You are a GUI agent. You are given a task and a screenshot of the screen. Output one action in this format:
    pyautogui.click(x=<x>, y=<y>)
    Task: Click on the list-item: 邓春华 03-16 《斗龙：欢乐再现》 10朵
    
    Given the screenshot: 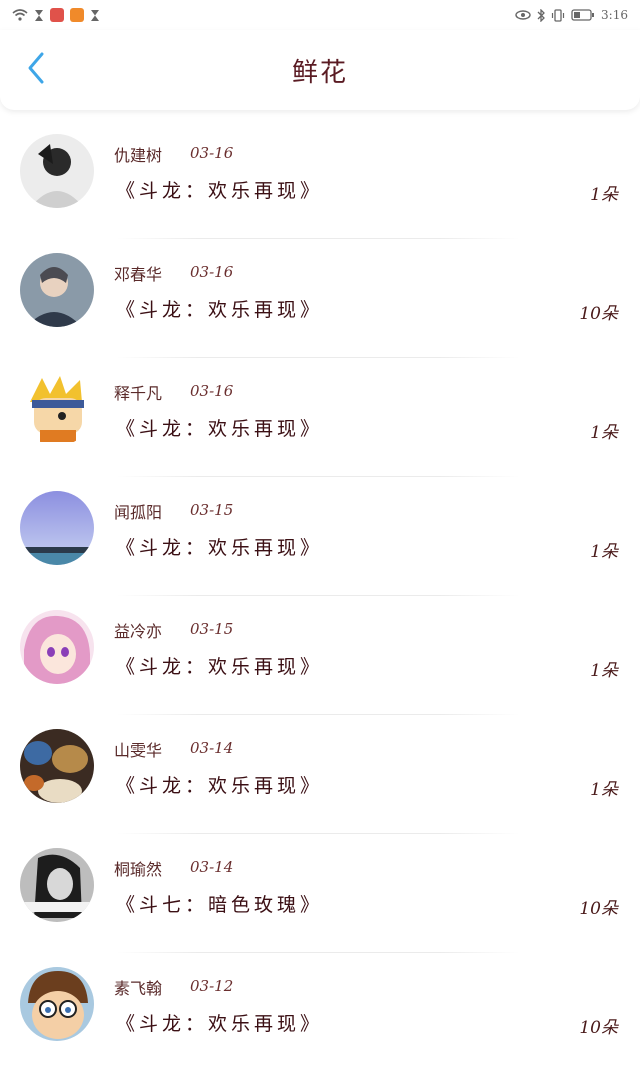 What is the action you would take?
    pyautogui.click(x=320, y=298)
    